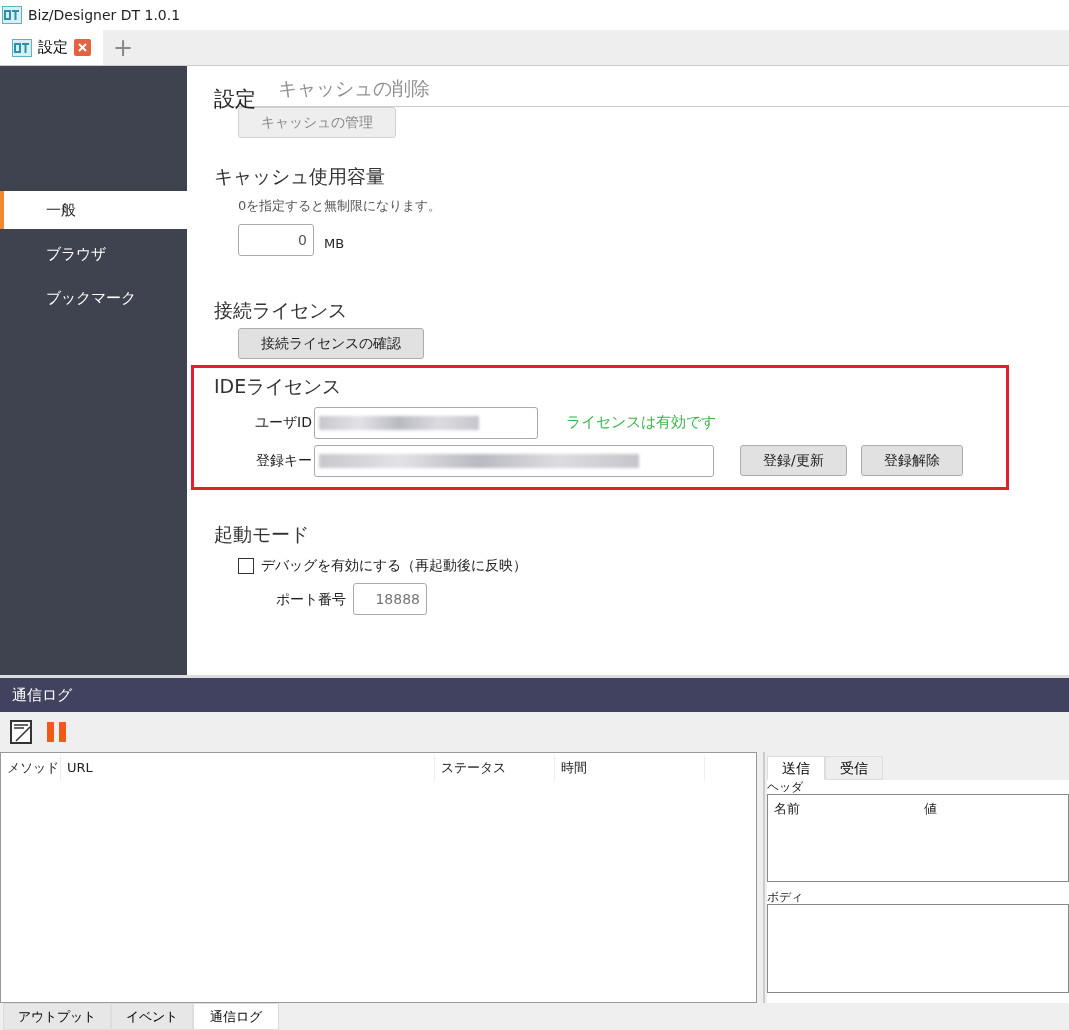 The image size is (1069, 1030). Describe the element at coordinates (93, 210) in the screenshot. I see `sidebar-item: 一般` at that location.